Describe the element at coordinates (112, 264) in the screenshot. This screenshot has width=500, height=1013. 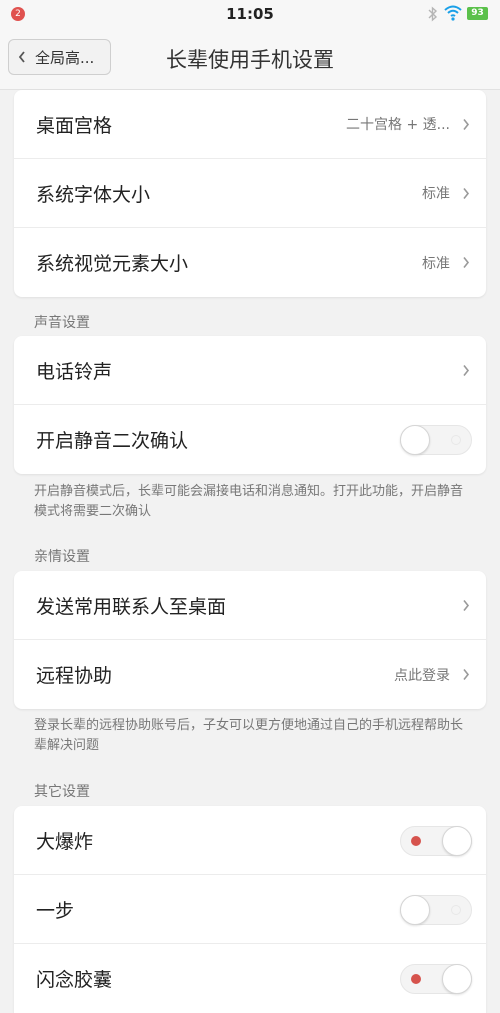
I see `row-label: 系统视觉元素大小` at that location.